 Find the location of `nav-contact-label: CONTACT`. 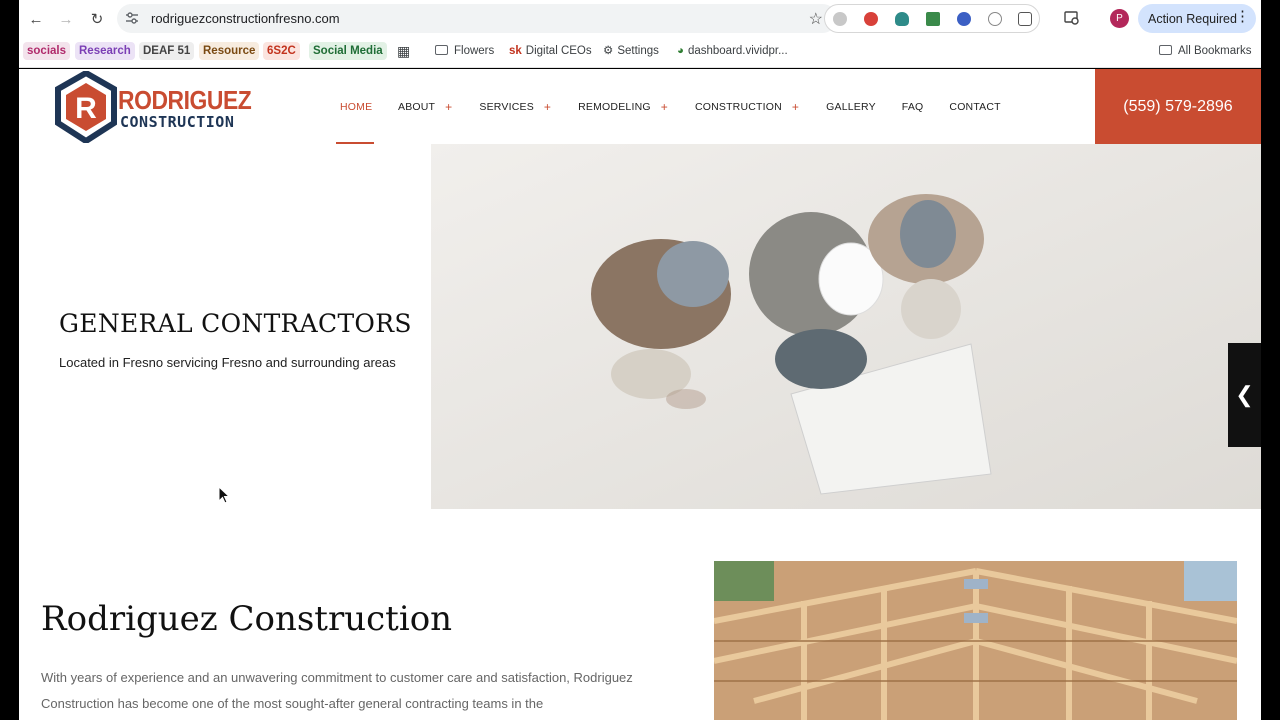

nav-contact-label: CONTACT is located at coordinates (975, 106).